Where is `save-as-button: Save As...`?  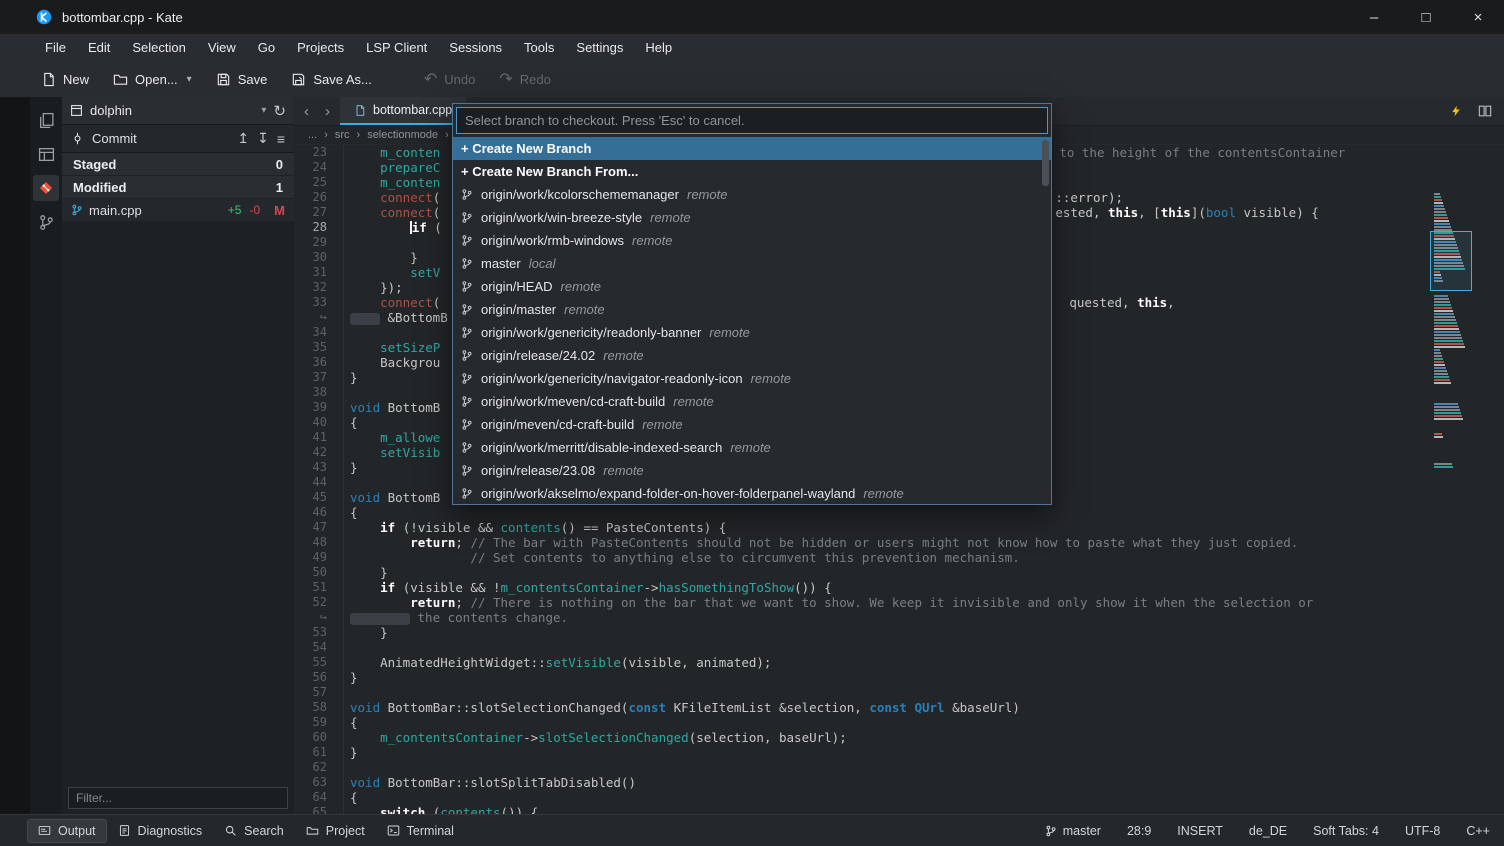
save-as-button: Save As... is located at coordinates (331, 79).